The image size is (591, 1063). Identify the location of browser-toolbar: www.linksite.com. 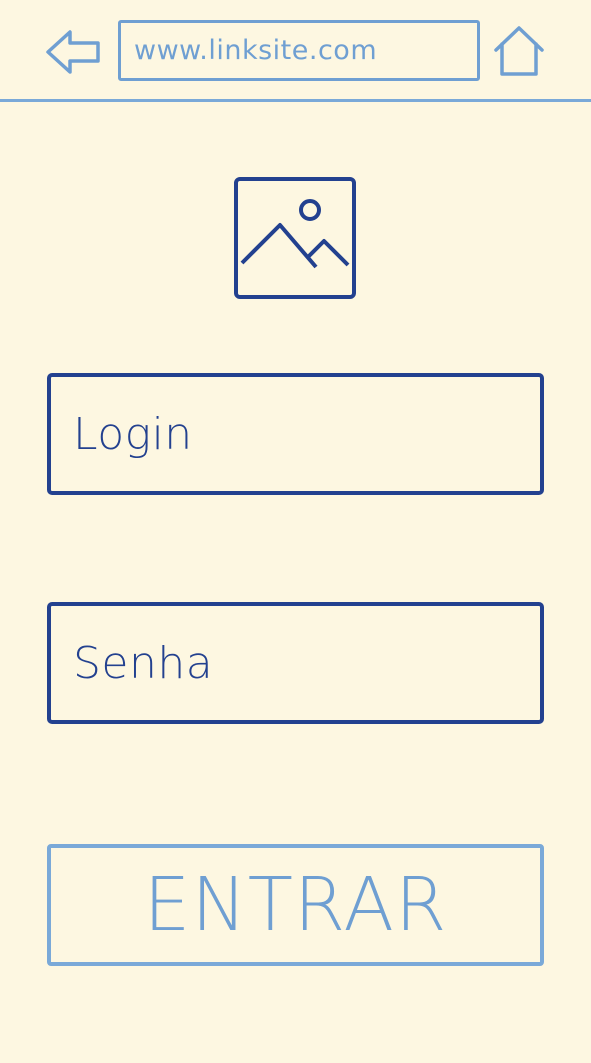
(295, 51).